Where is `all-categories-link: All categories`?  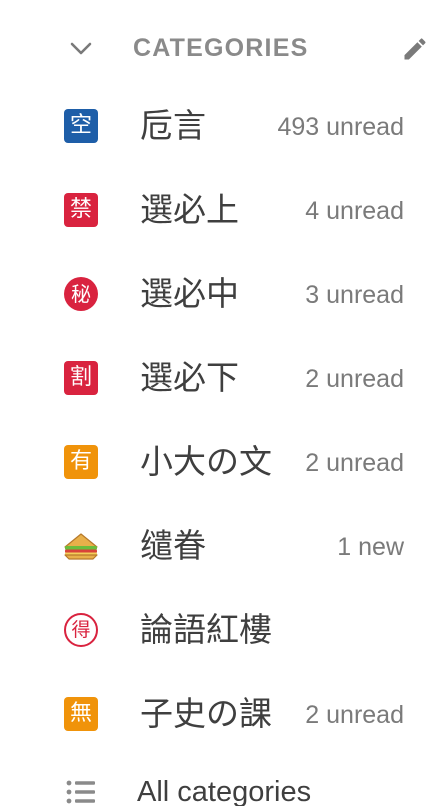
all-categories-link: All categories is located at coordinates (216, 783).